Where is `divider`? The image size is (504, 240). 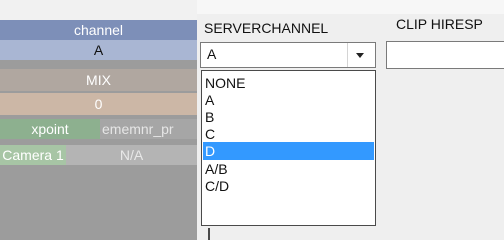
divider is located at coordinates (209, 234).